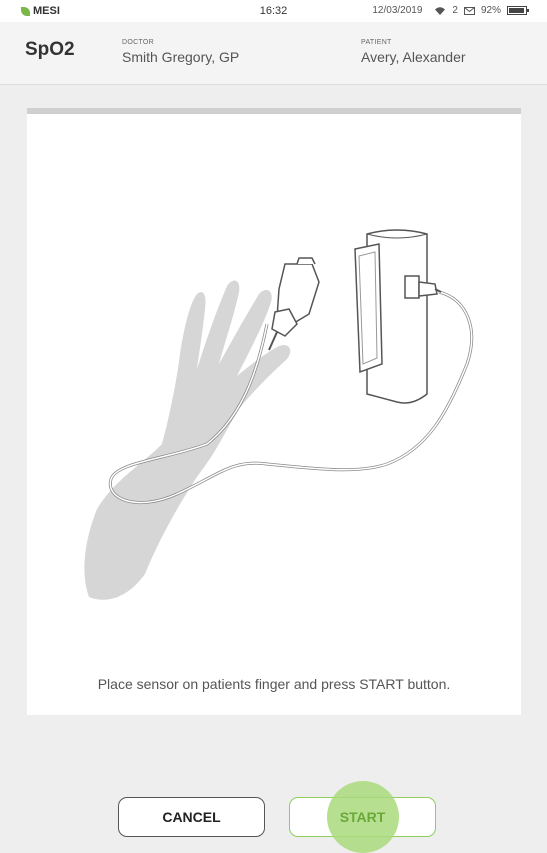 Image resolution: width=547 pixels, height=853 pixels. What do you see at coordinates (469, 10) in the screenshot?
I see `mail-icon` at bounding box center [469, 10].